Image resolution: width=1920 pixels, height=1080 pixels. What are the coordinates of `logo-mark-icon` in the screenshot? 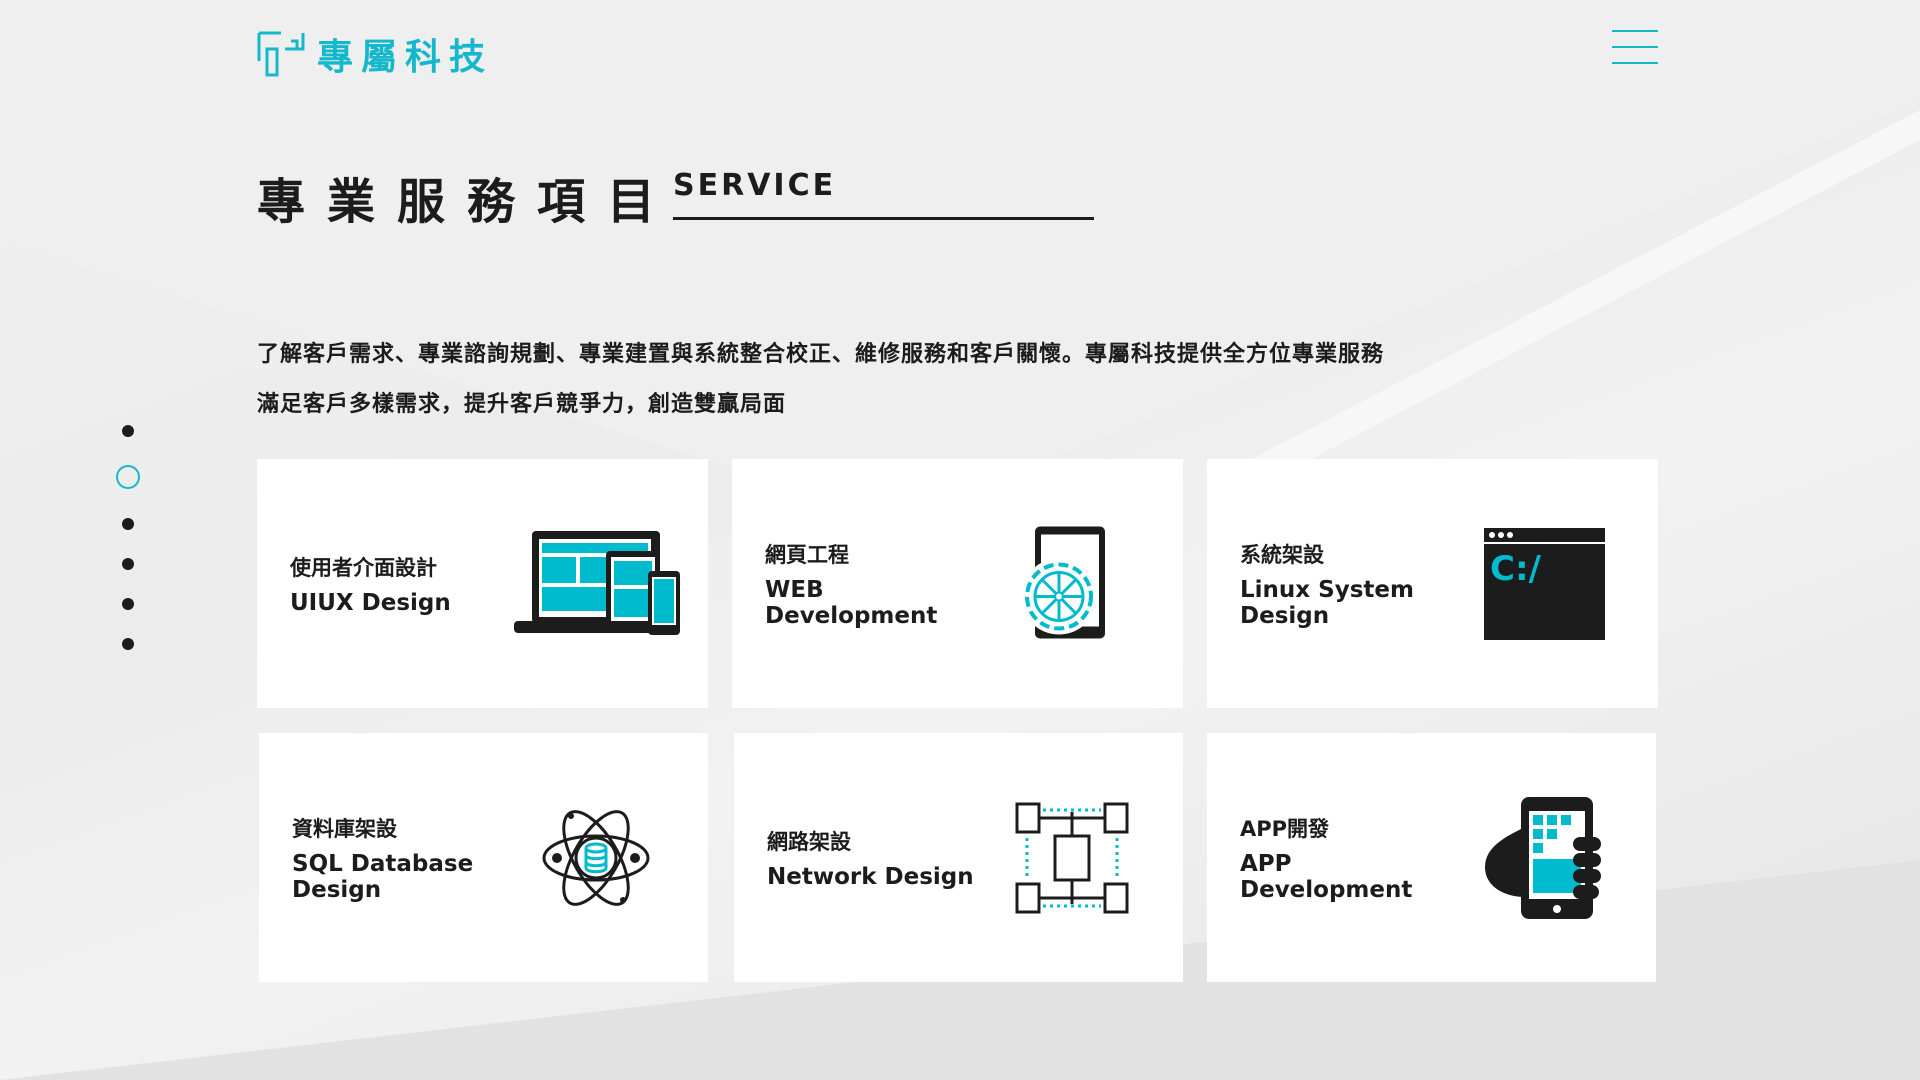 It's located at (281, 54).